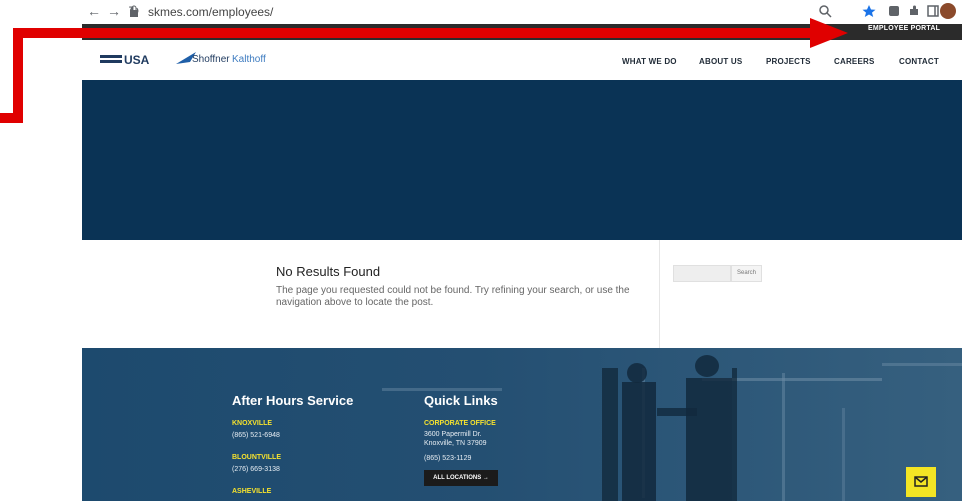  What do you see at coordinates (94, 11) in the screenshot?
I see `back-icon: ←` at bounding box center [94, 11].